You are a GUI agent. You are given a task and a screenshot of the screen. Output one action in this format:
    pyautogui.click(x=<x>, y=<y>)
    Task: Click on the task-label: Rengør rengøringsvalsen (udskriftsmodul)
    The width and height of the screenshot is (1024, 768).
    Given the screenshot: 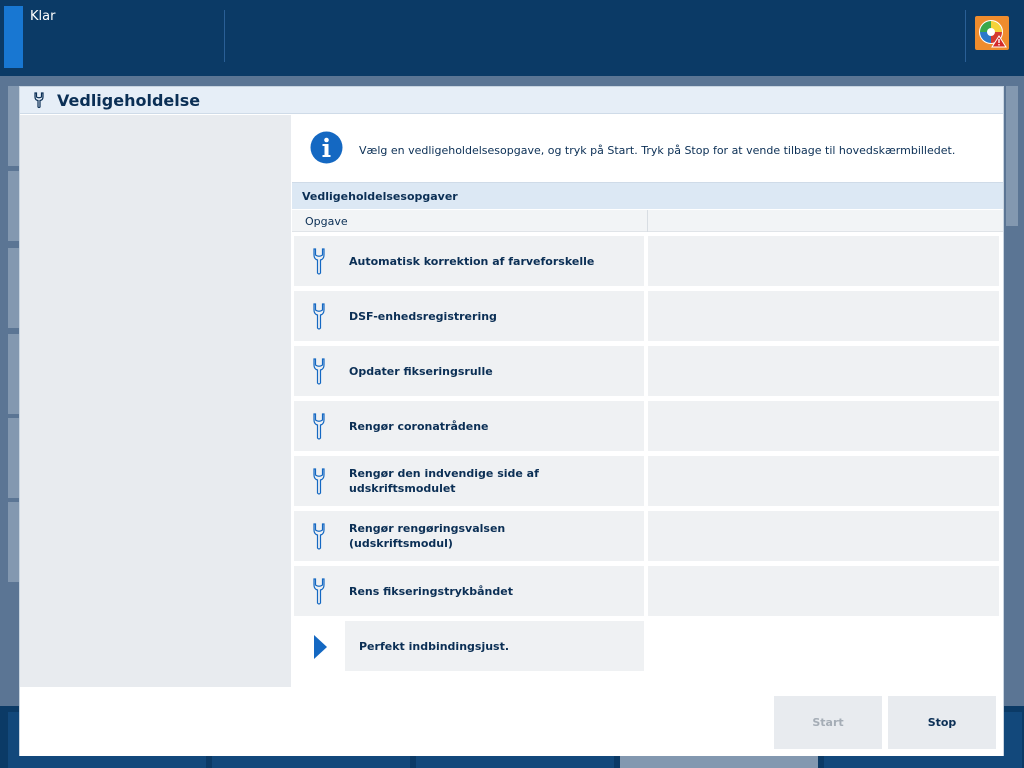 What is the action you would take?
    pyautogui.click(x=427, y=536)
    